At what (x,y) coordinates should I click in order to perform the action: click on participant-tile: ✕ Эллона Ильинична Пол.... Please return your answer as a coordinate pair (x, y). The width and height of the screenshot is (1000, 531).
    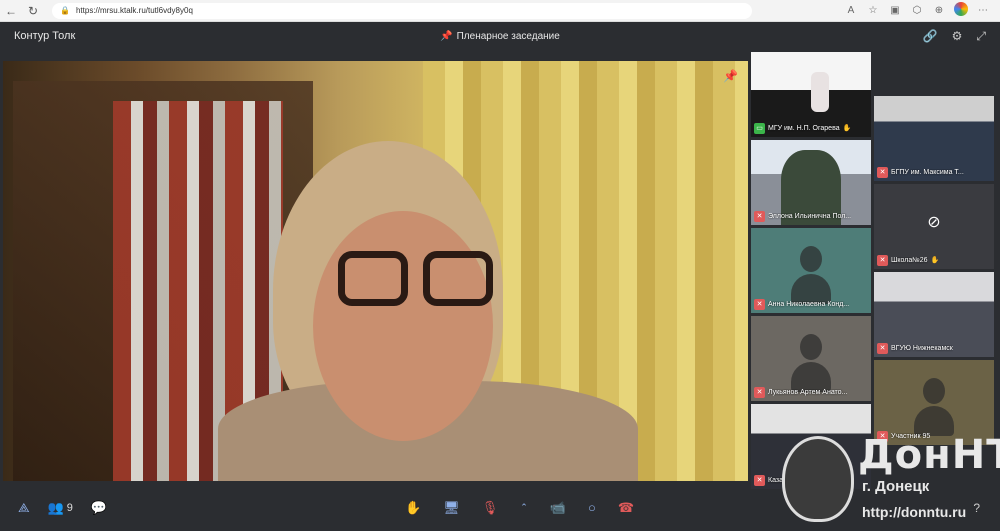
    Looking at the image, I should click on (811, 182).